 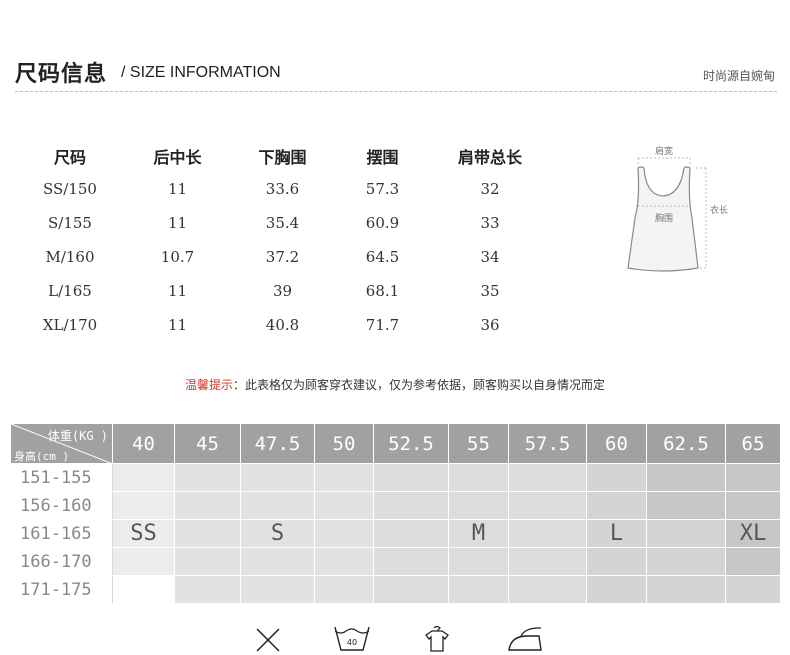 I want to click on shoulder-width-label: 肩宽, so click(x=664, y=151).